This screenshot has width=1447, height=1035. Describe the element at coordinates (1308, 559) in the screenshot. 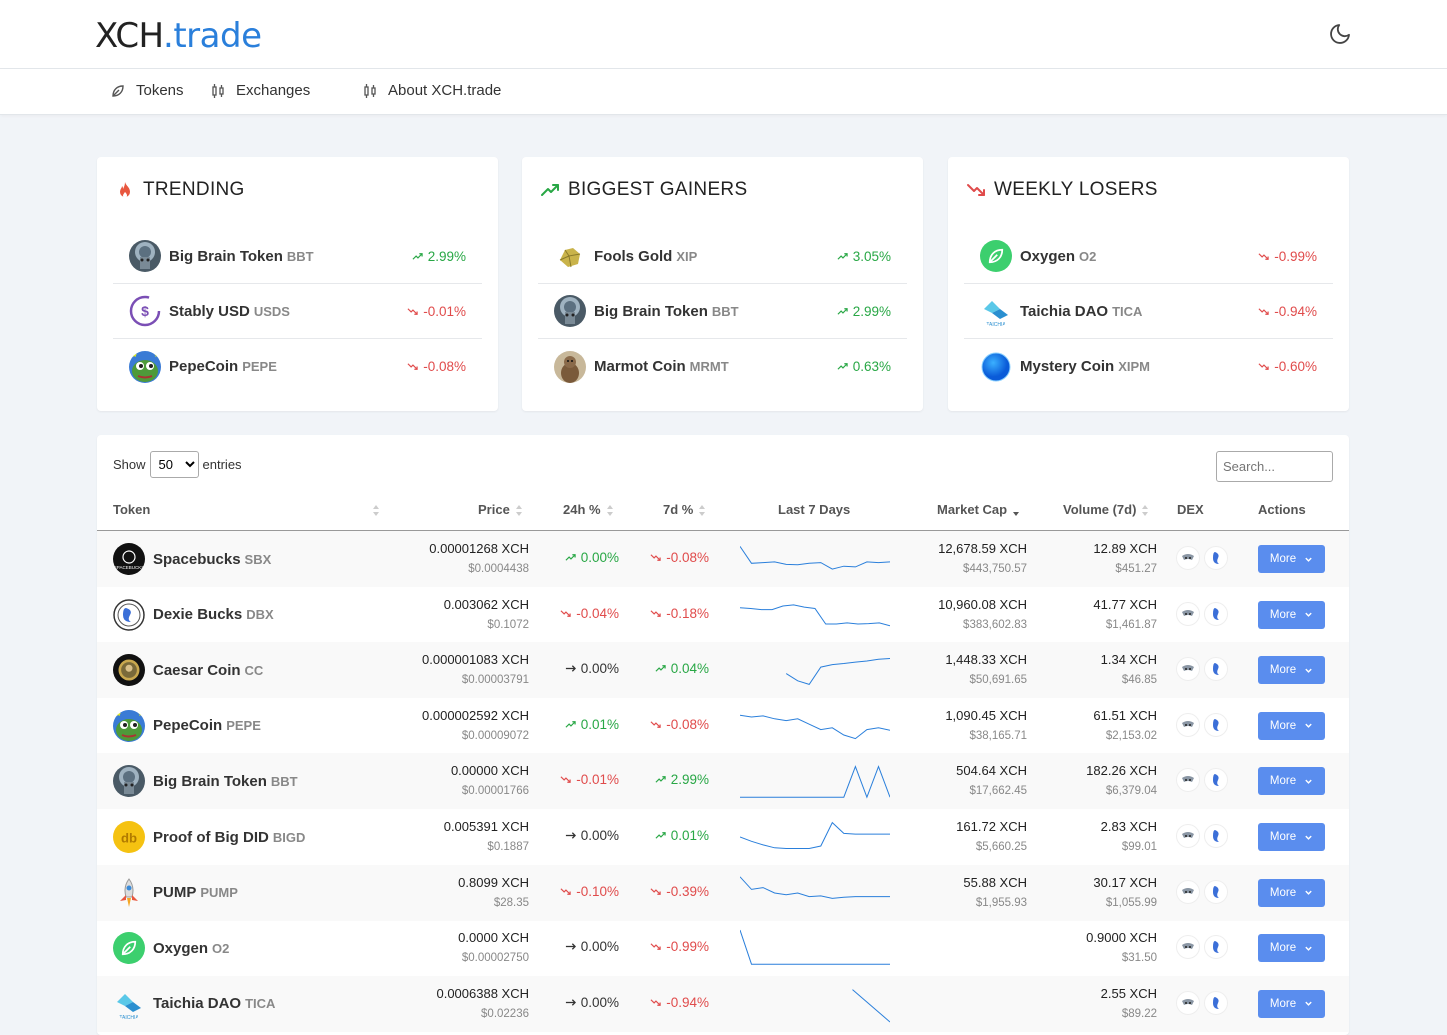

I see `chevron-down-icon` at that location.